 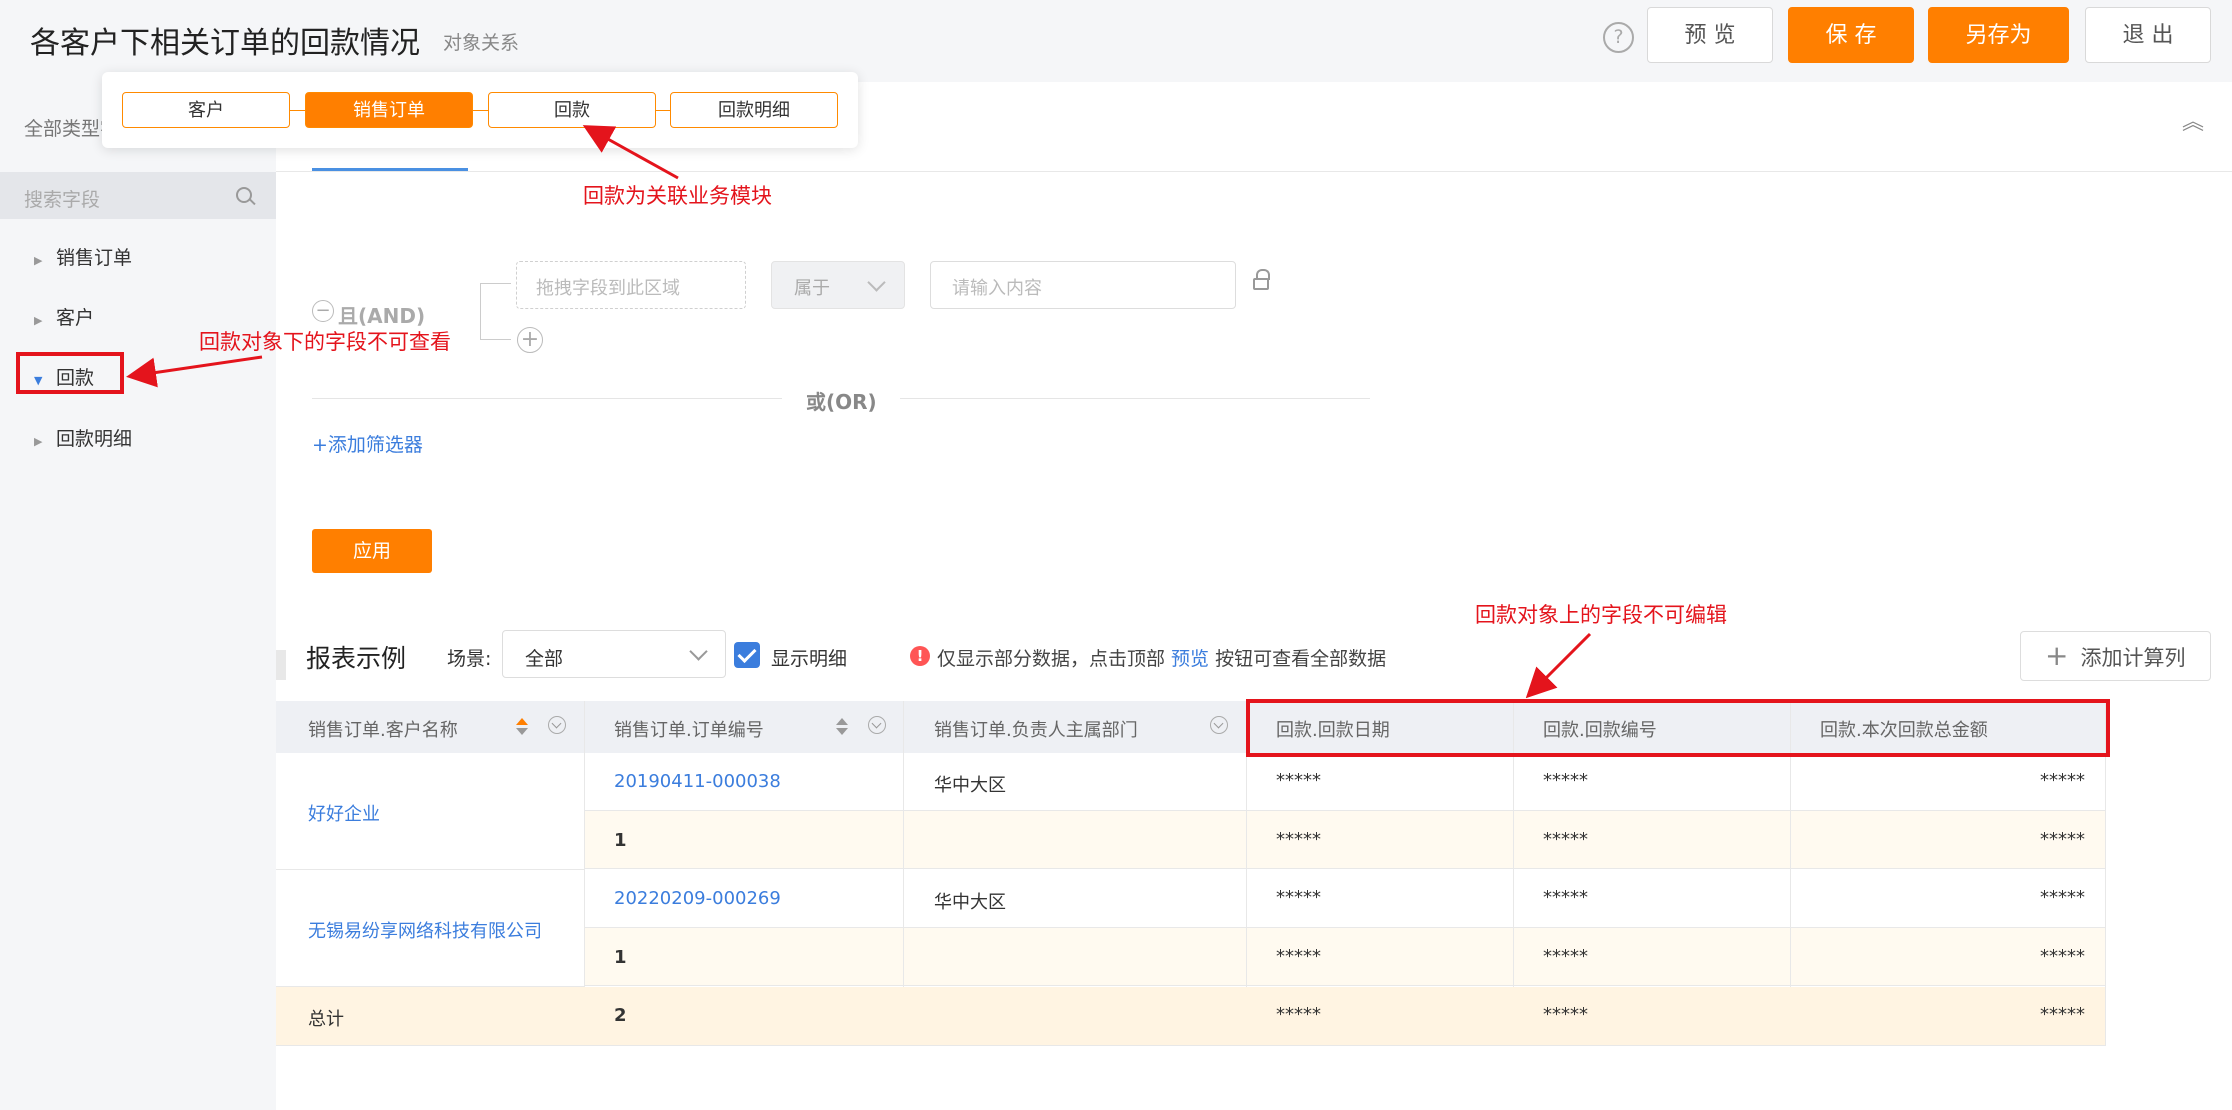 What do you see at coordinates (194, 371) in the screenshot?
I see `arrow-to-sidebar-payment` at bounding box center [194, 371].